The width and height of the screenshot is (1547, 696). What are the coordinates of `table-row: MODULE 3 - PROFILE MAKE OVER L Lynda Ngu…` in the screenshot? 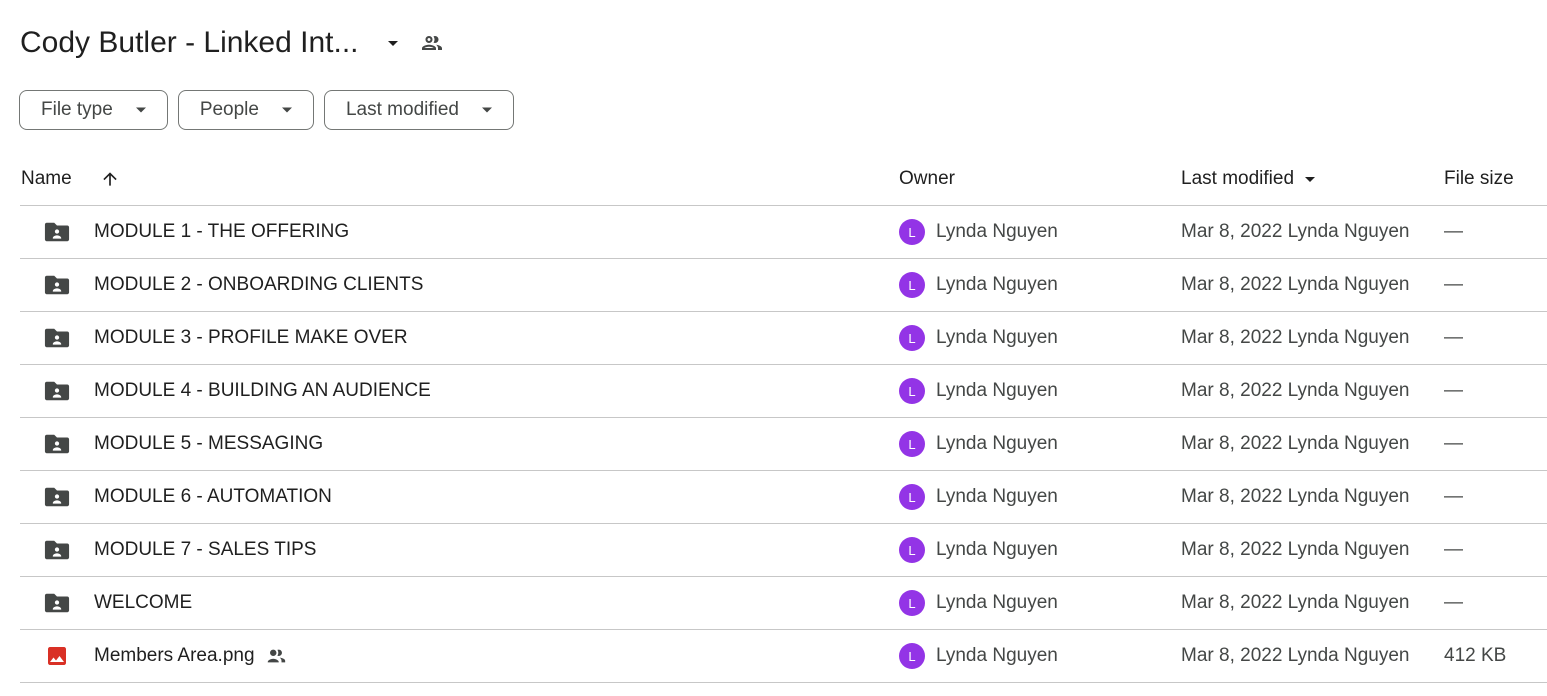 It's located at (783, 338).